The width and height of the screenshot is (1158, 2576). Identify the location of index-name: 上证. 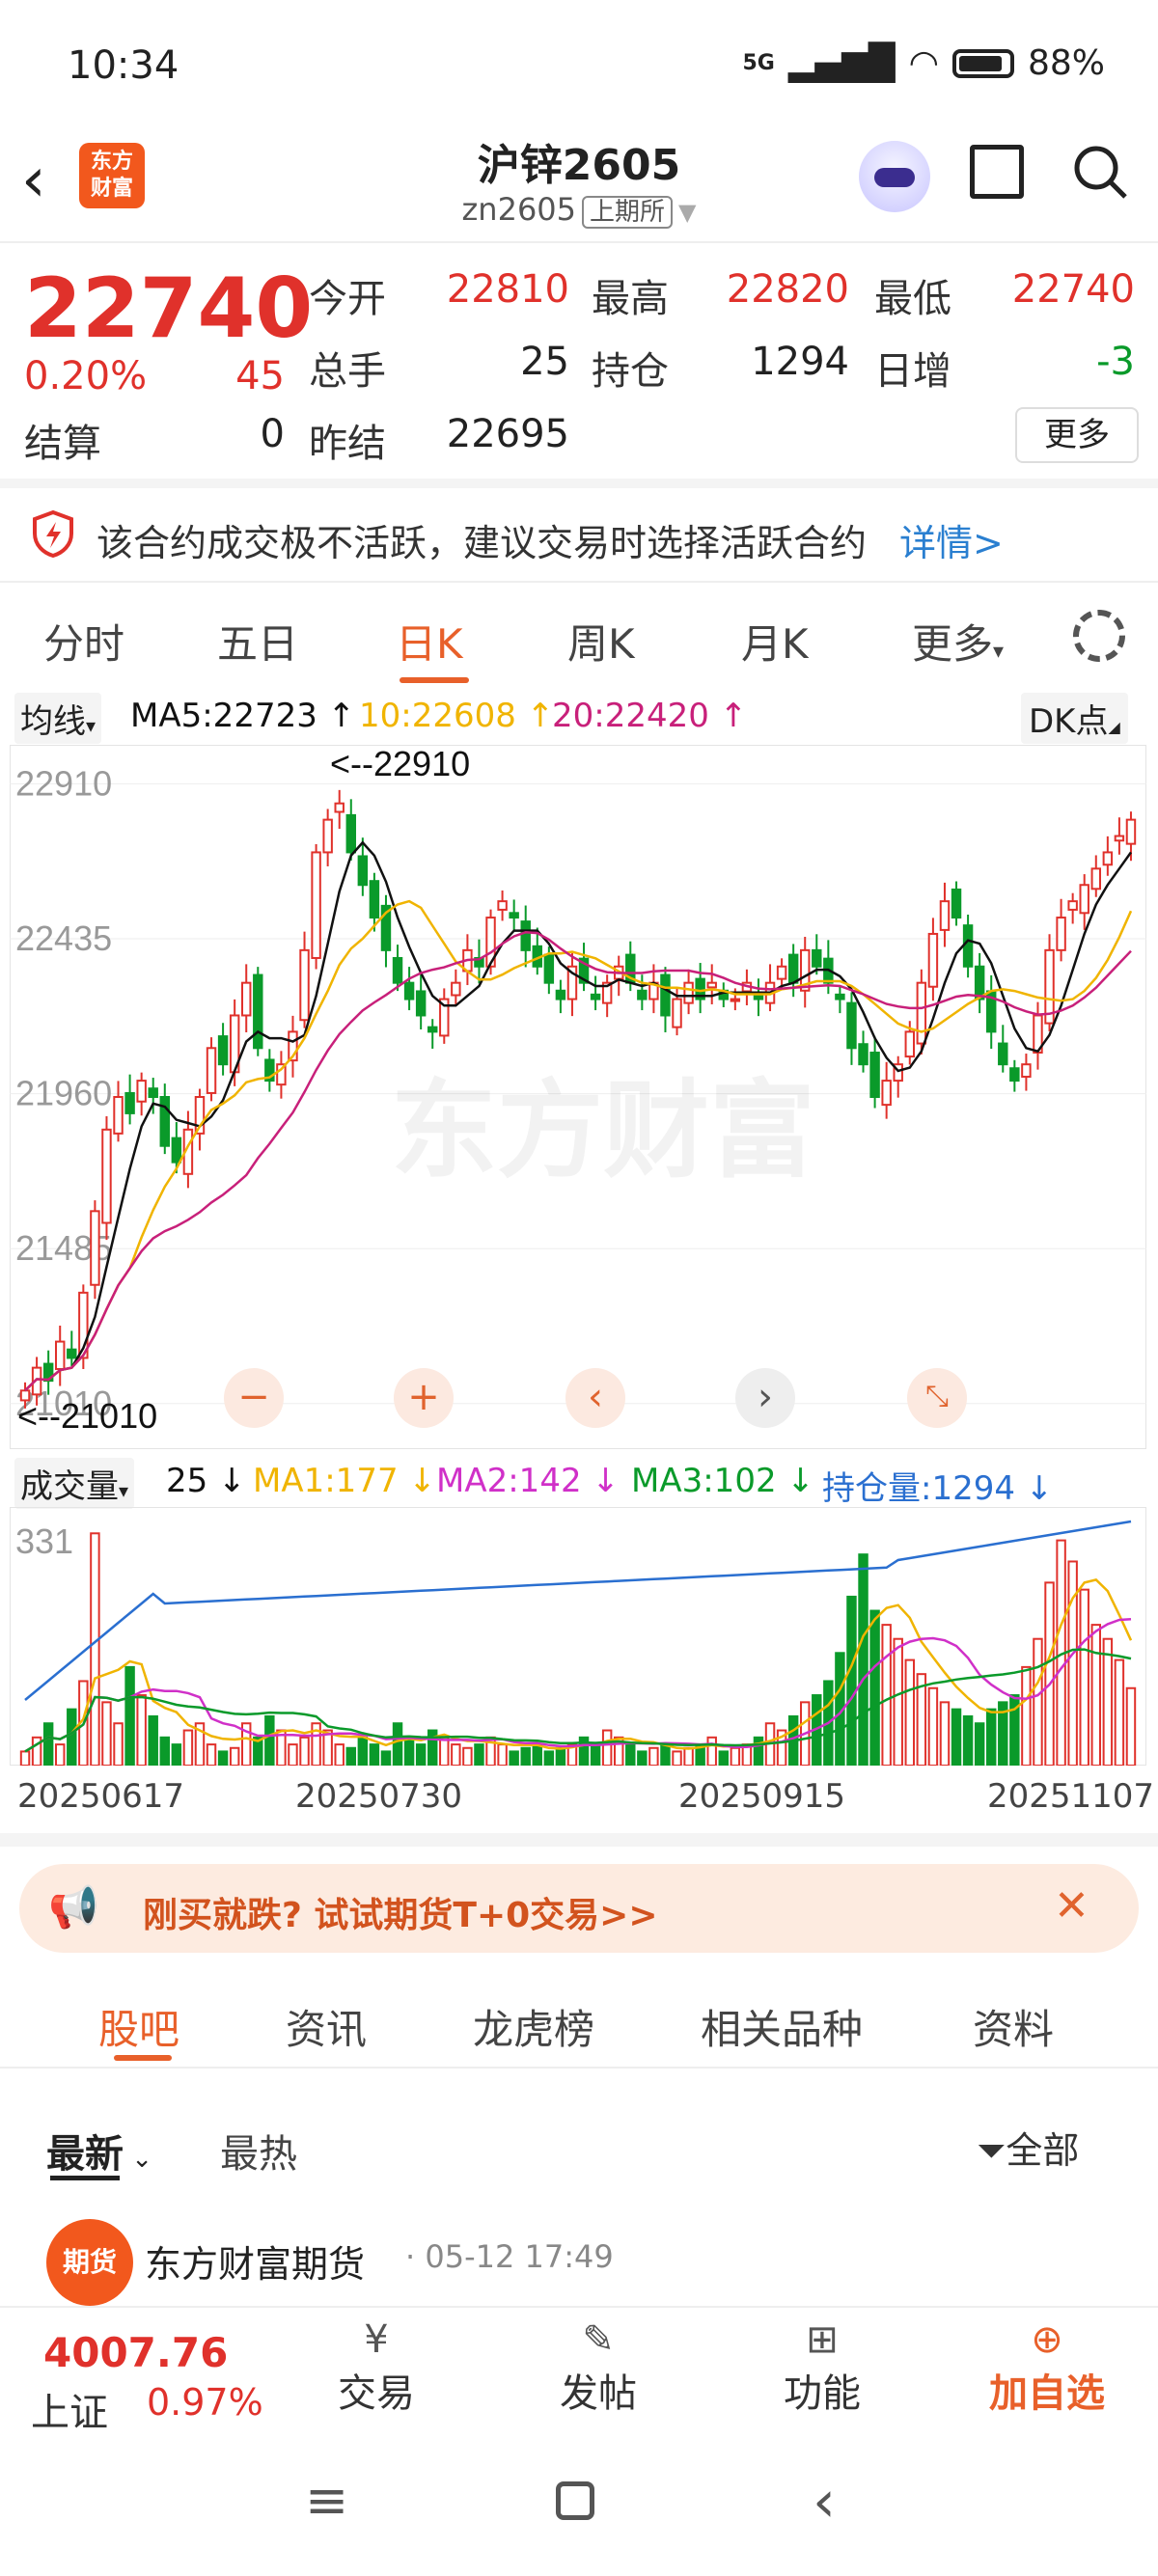
(69, 2409).